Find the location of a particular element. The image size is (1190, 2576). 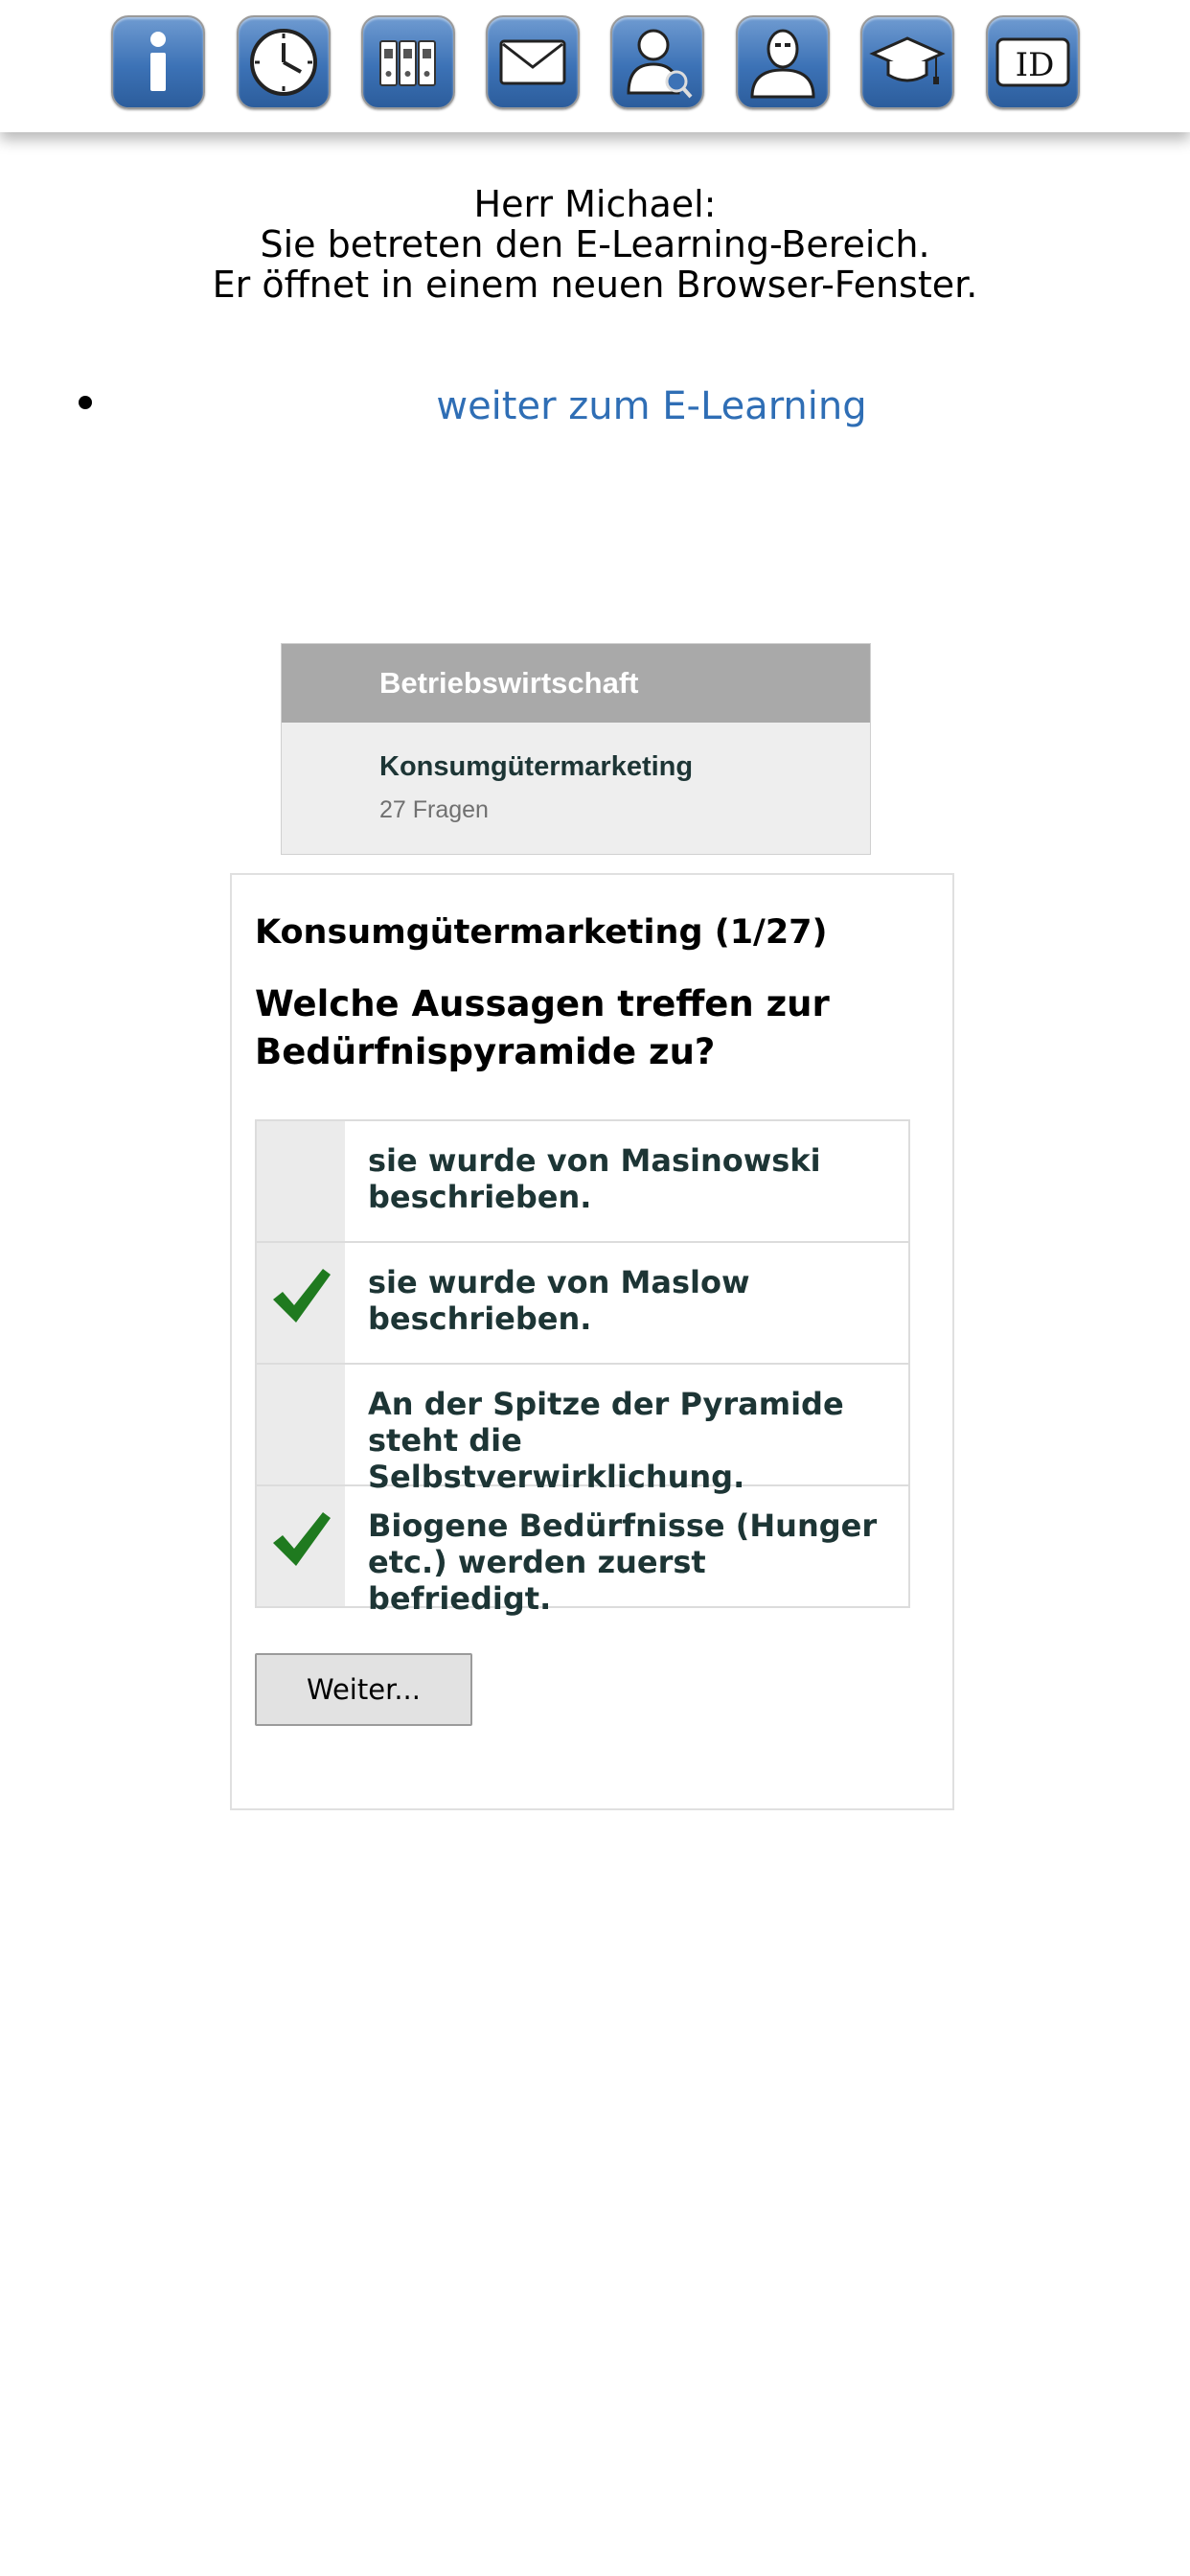

binders-icon is located at coordinates (408, 63).